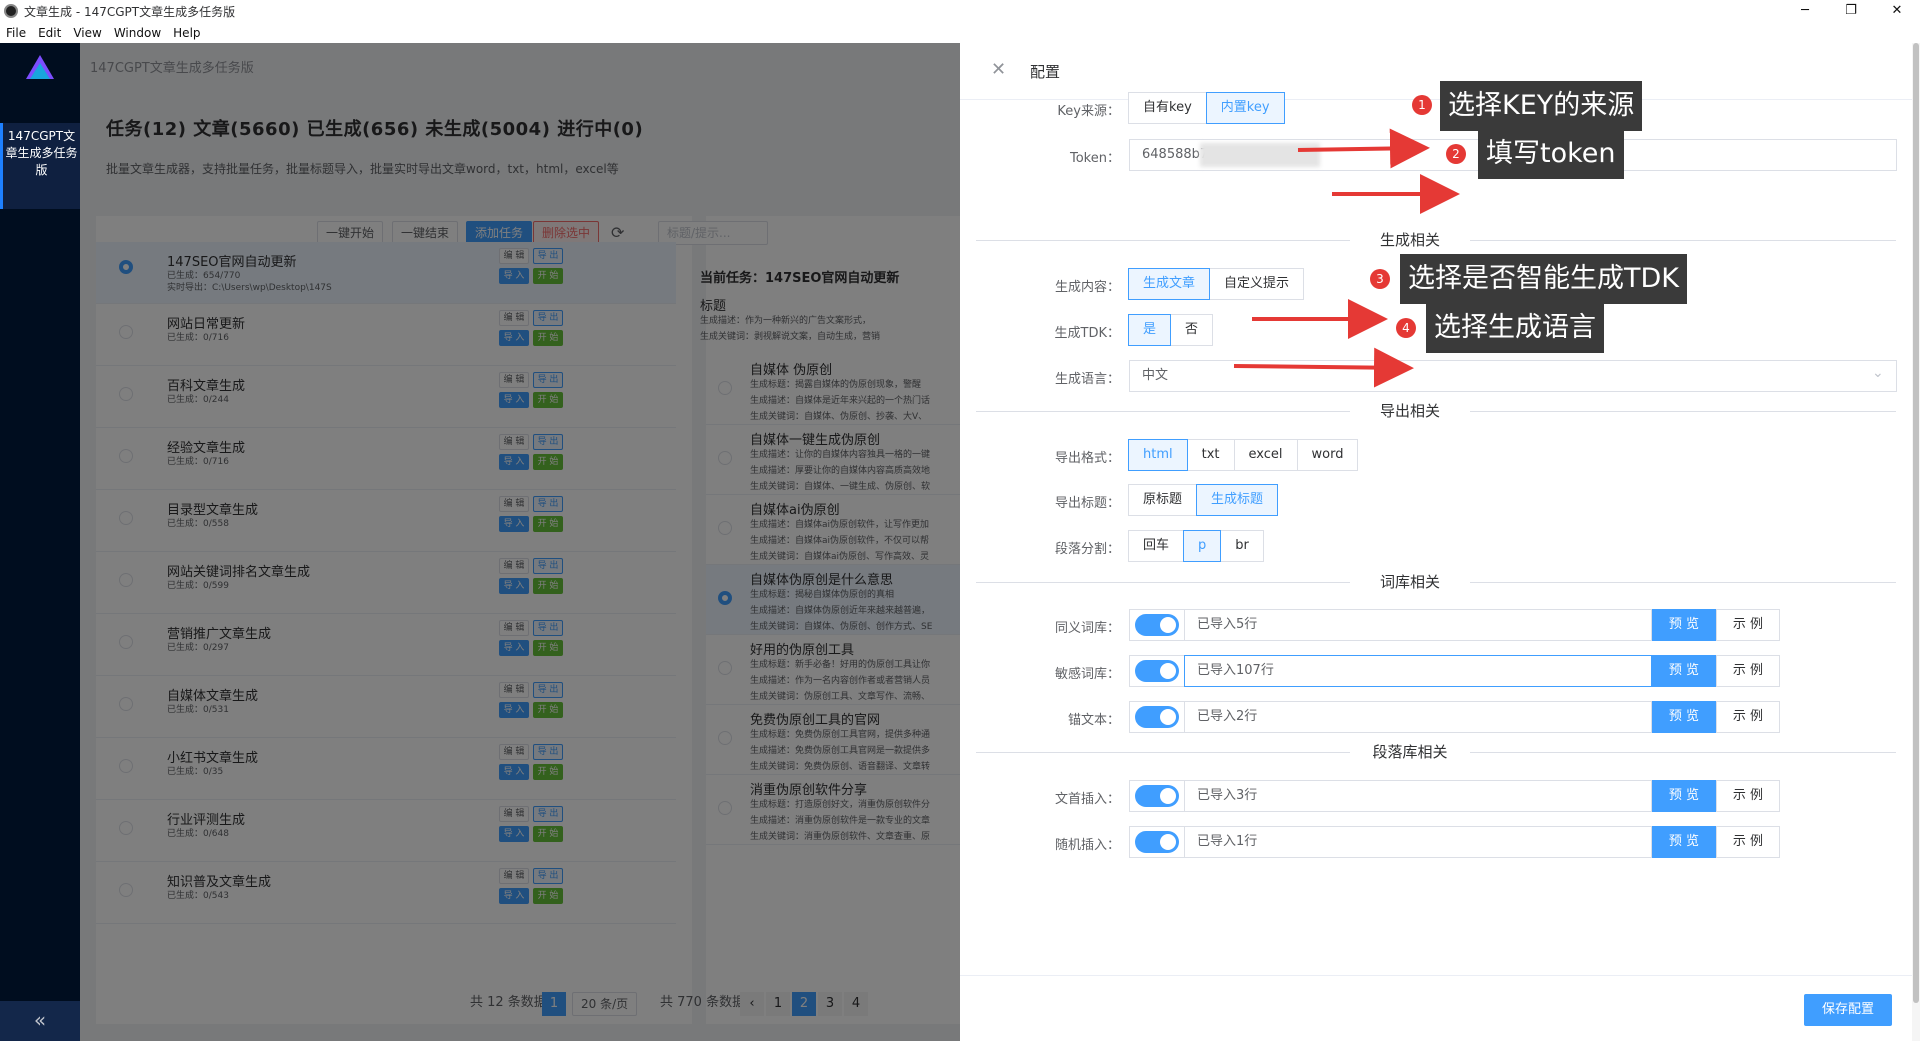  Describe the element at coordinates (186, 33) in the screenshot. I see `menu-help: Help` at that location.